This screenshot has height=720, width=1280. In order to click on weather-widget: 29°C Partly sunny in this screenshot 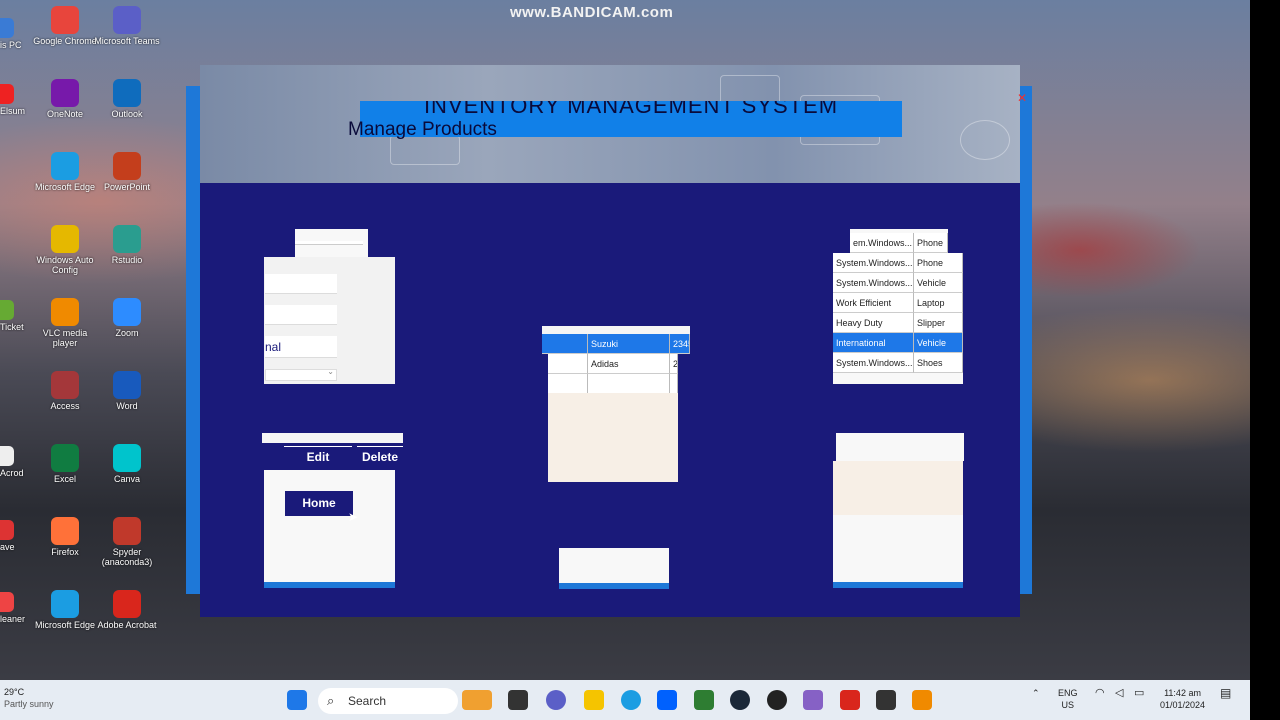, I will do `click(29, 698)`.